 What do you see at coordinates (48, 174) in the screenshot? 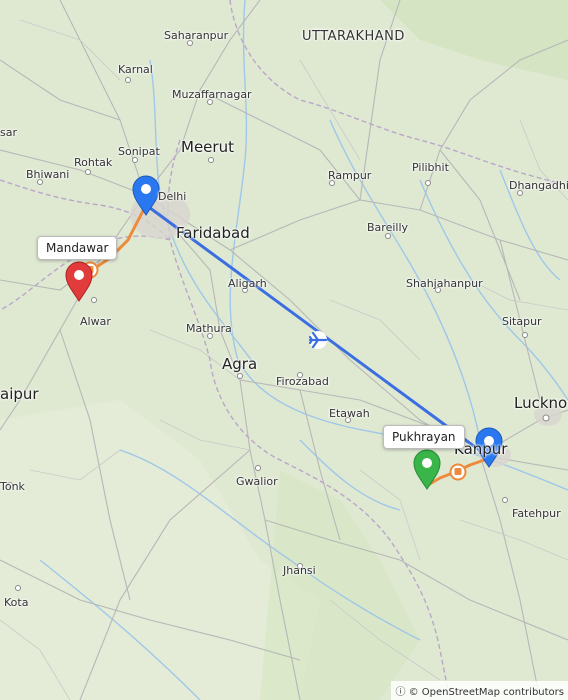
I see `place-label-bhiwani: Bhiwani` at bounding box center [48, 174].